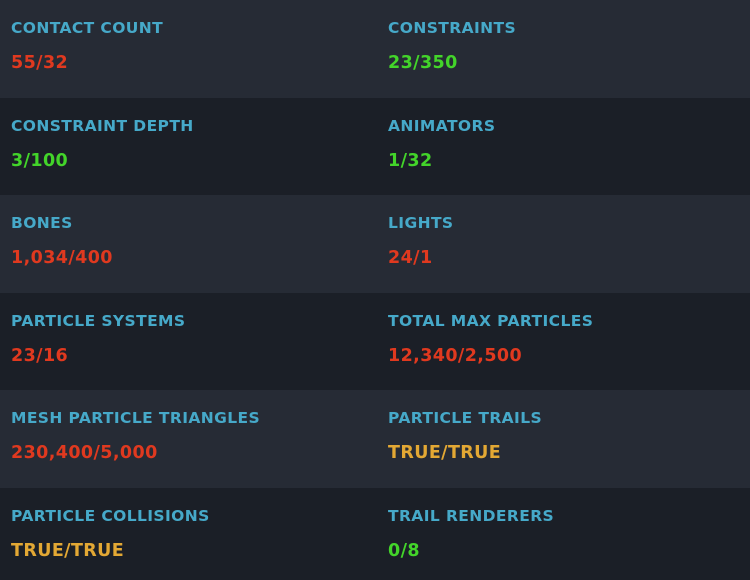 The height and width of the screenshot is (580, 750). Describe the element at coordinates (187, 342) in the screenshot. I see `stat-particle-systems: PARTICLE SYSTEMS 23/16` at that location.